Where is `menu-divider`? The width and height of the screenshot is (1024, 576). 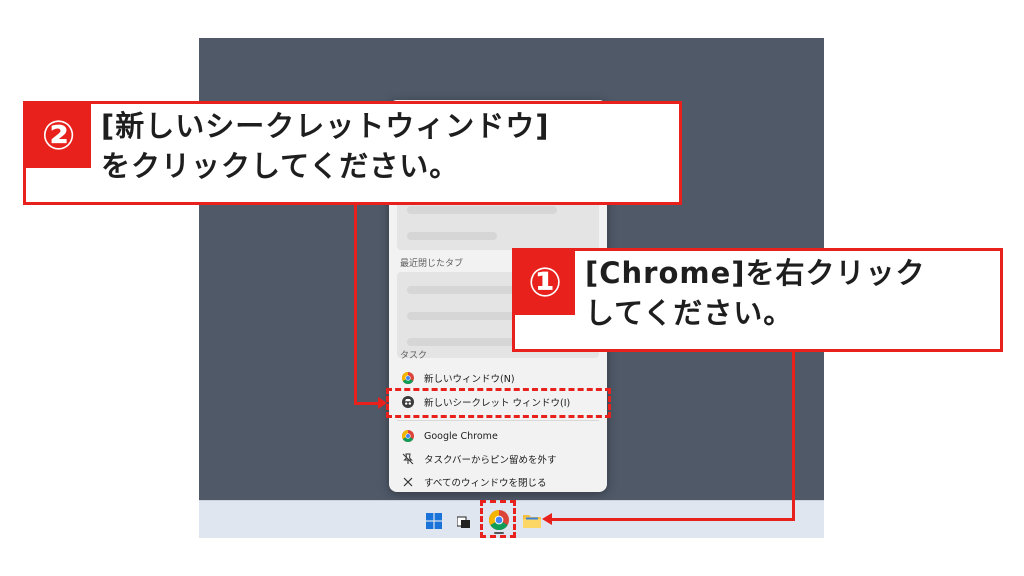 menu-divider is located at coordinates (498, 420).